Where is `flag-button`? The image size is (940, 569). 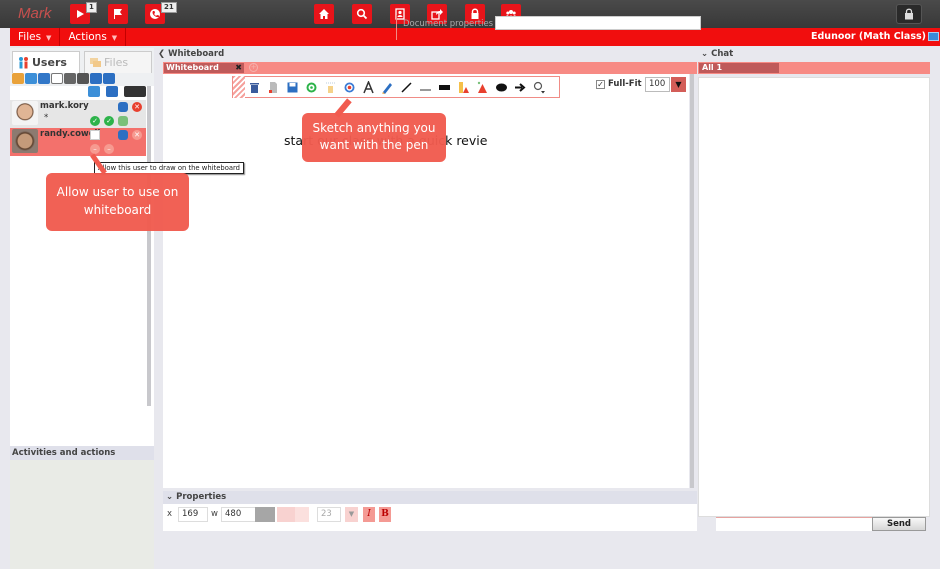
flag-button is located at coordinates (118, 14).